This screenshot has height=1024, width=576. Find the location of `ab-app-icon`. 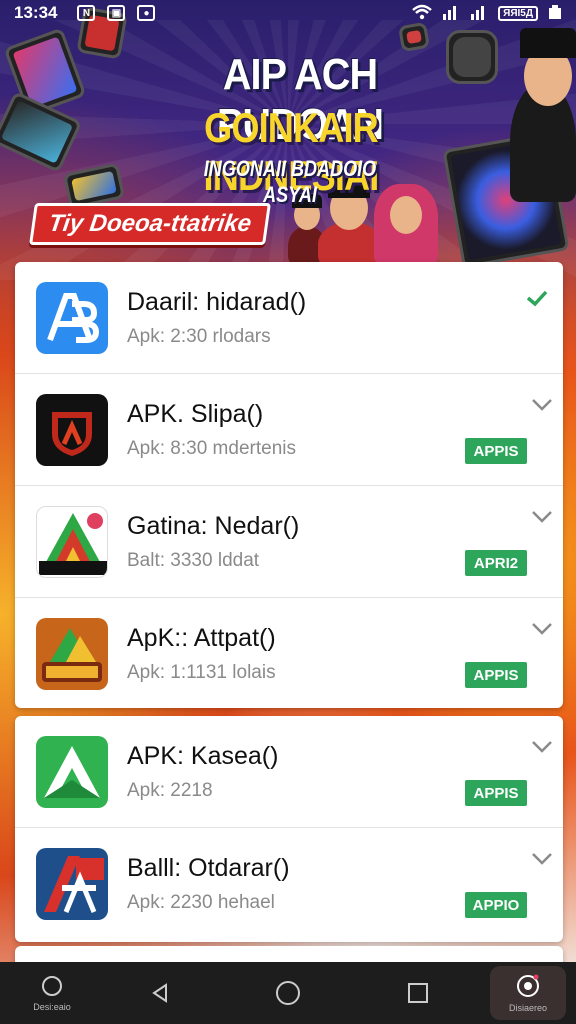

ab-app-icon is located at coordinates (72, 318).